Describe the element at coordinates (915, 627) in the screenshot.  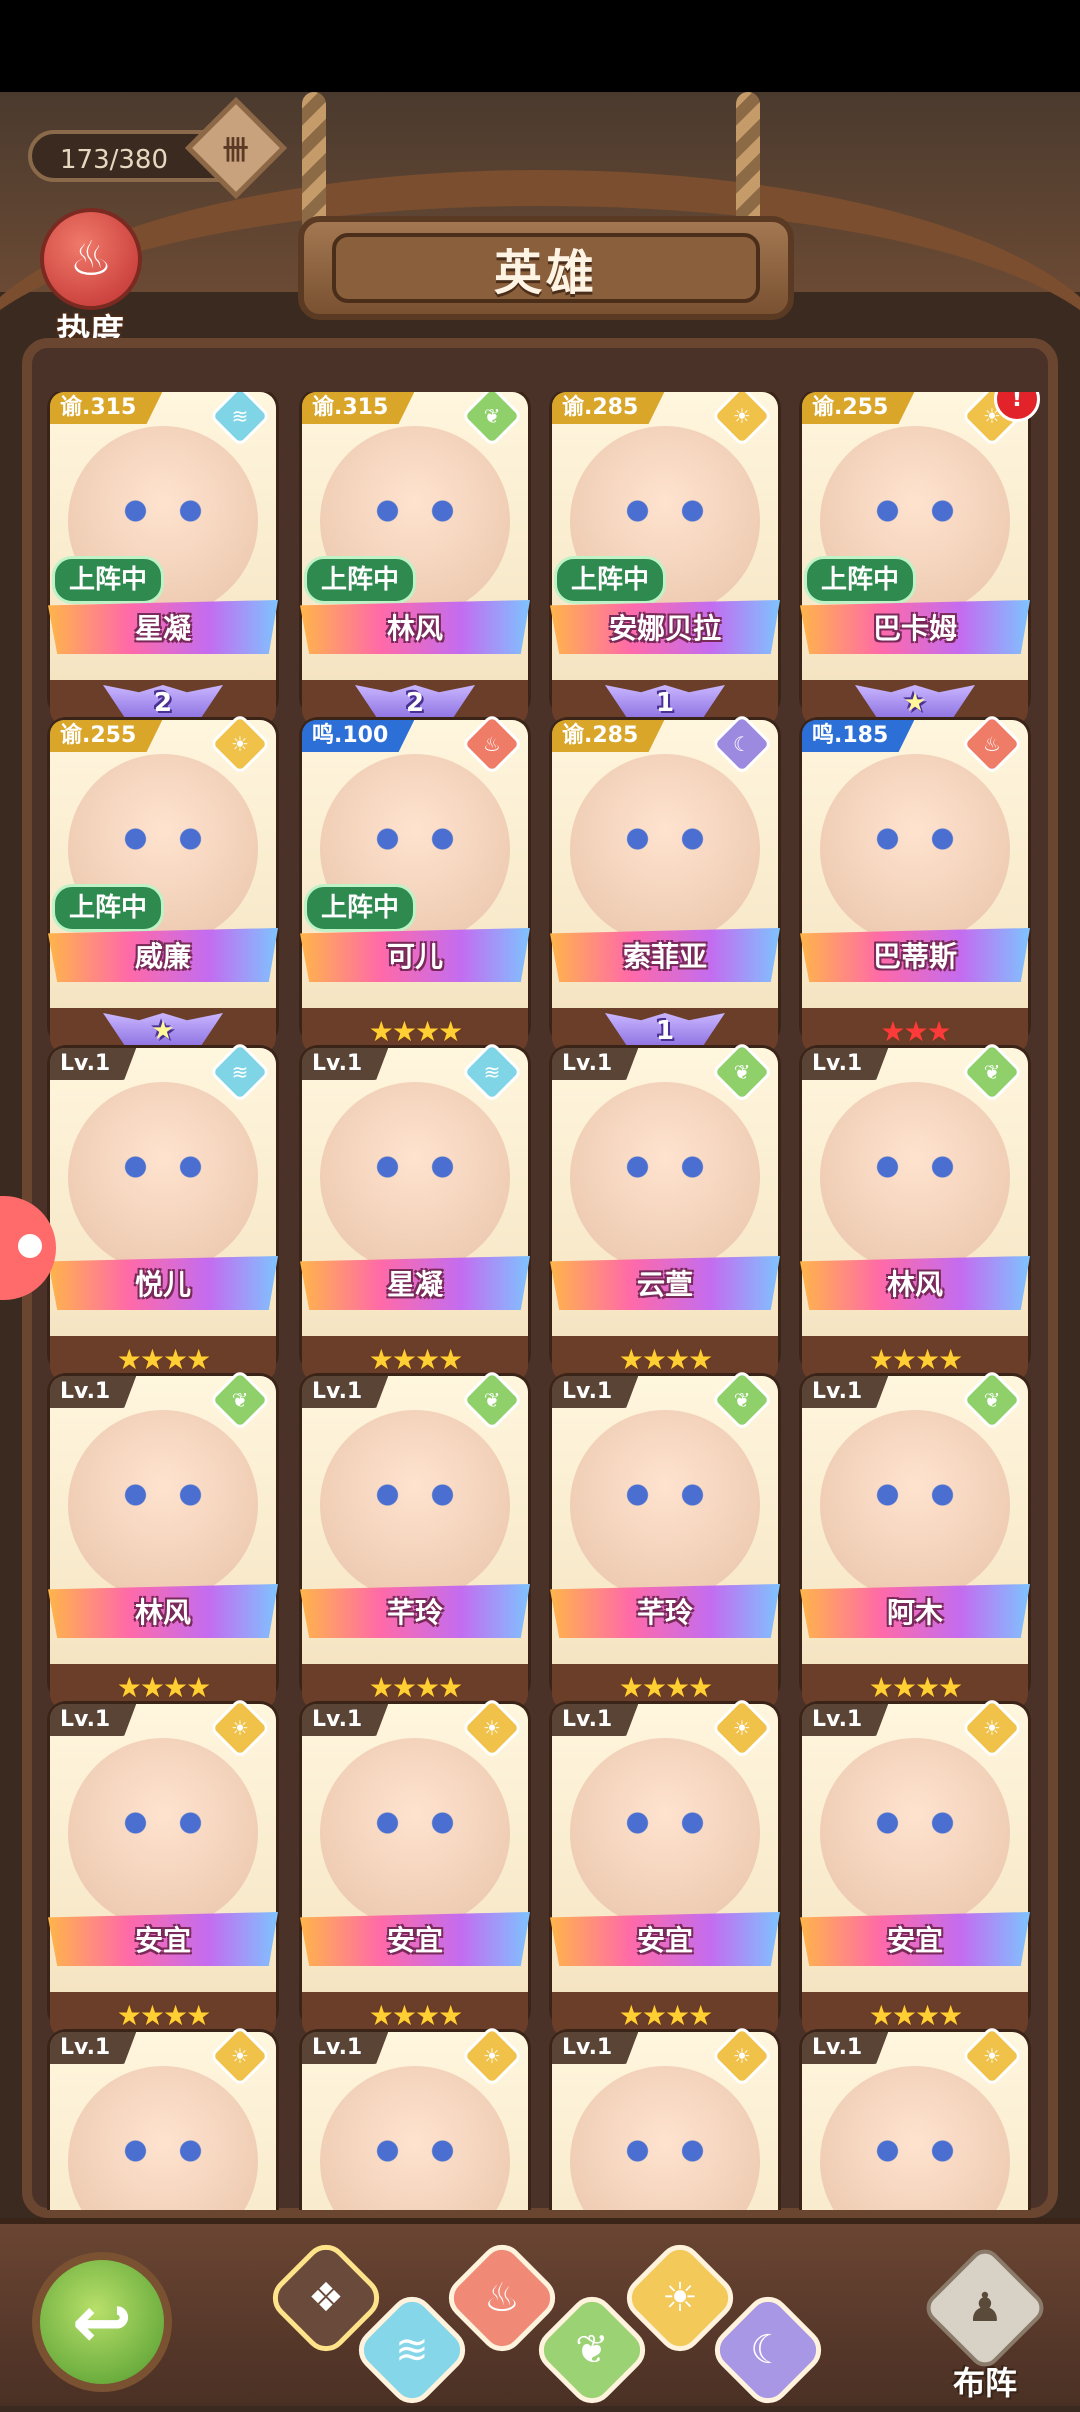
I see `hero-name-ribbon: 巴卡姆` at that location.